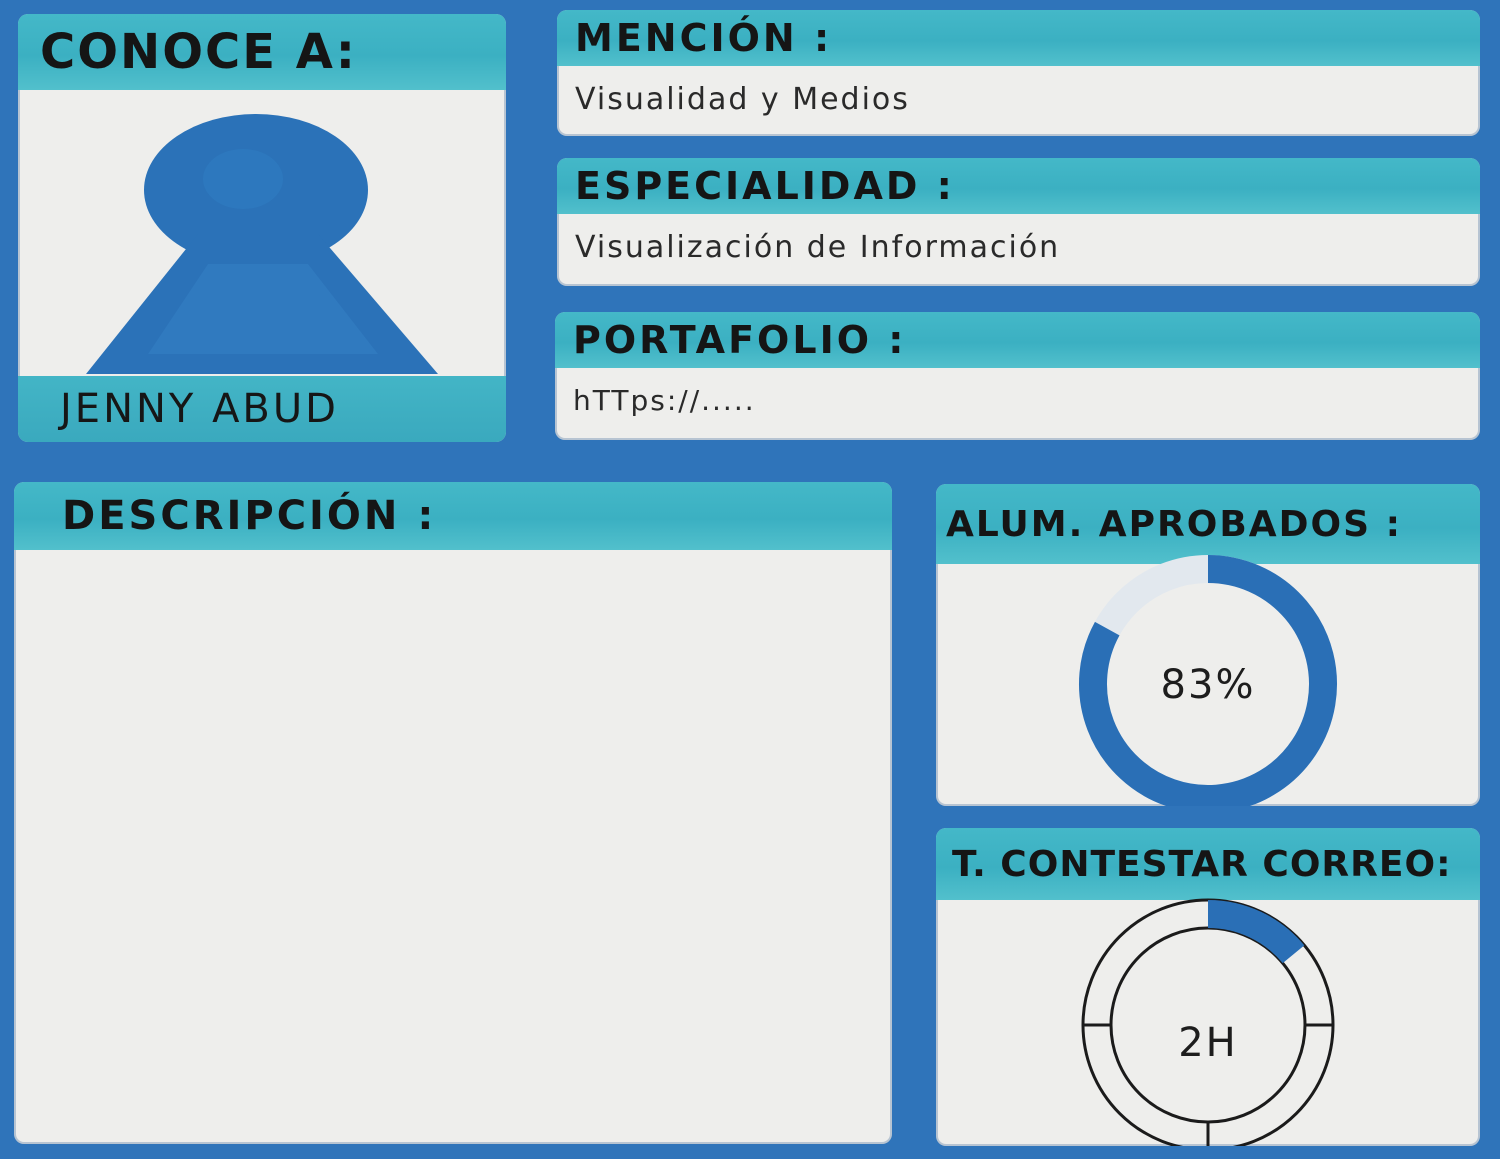 The height and width of the screenshot is (1159, 1500). What do you see at coordinates (1208, 1043) in the screenshot?
I see `contestar-value: 2H` at bounding box center [1208, 1043].